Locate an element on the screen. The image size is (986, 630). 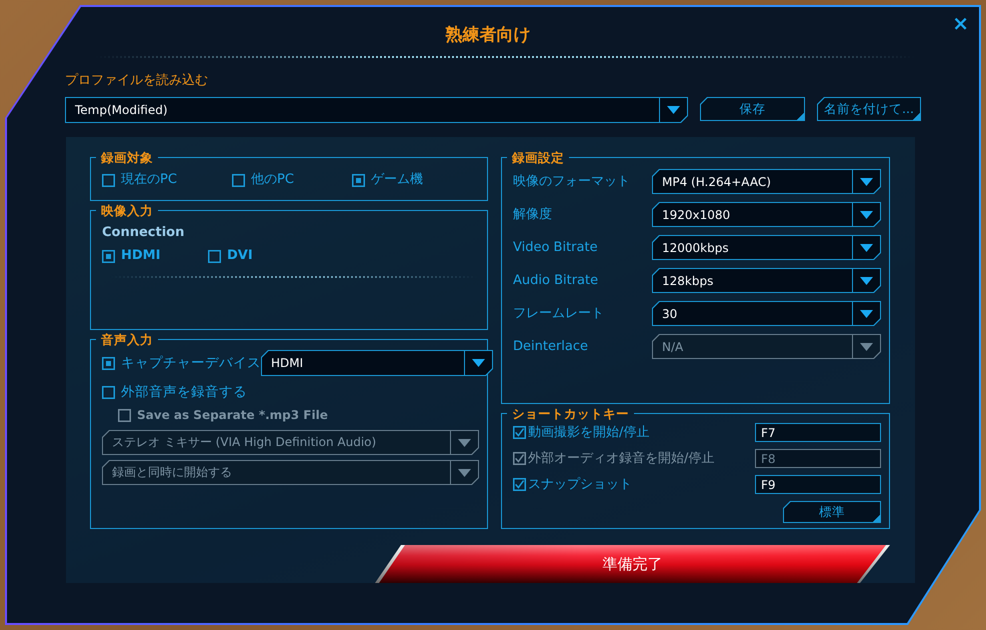
checkbox-label: 外部音声を録音する is located at coordinates (184, 392).